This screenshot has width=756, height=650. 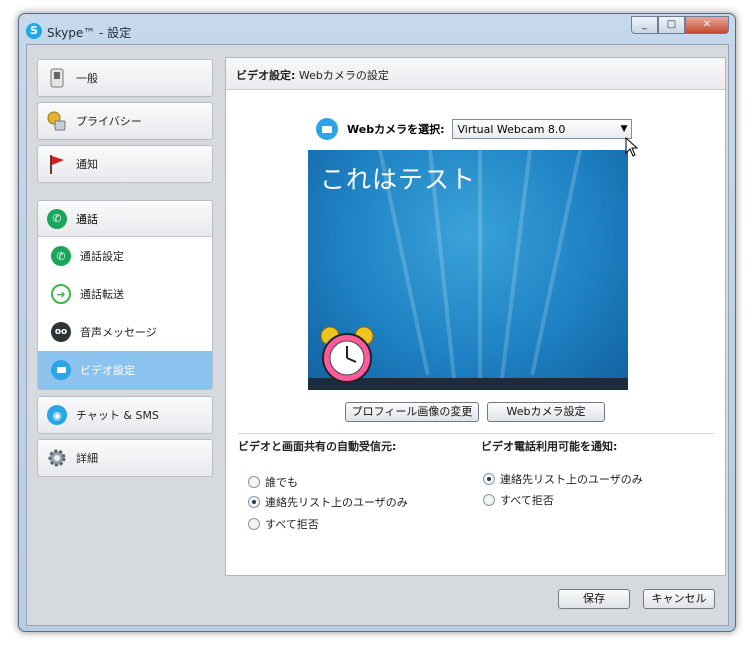 I want to click on radio-label: 誰でも, so click(x=281, y=482).